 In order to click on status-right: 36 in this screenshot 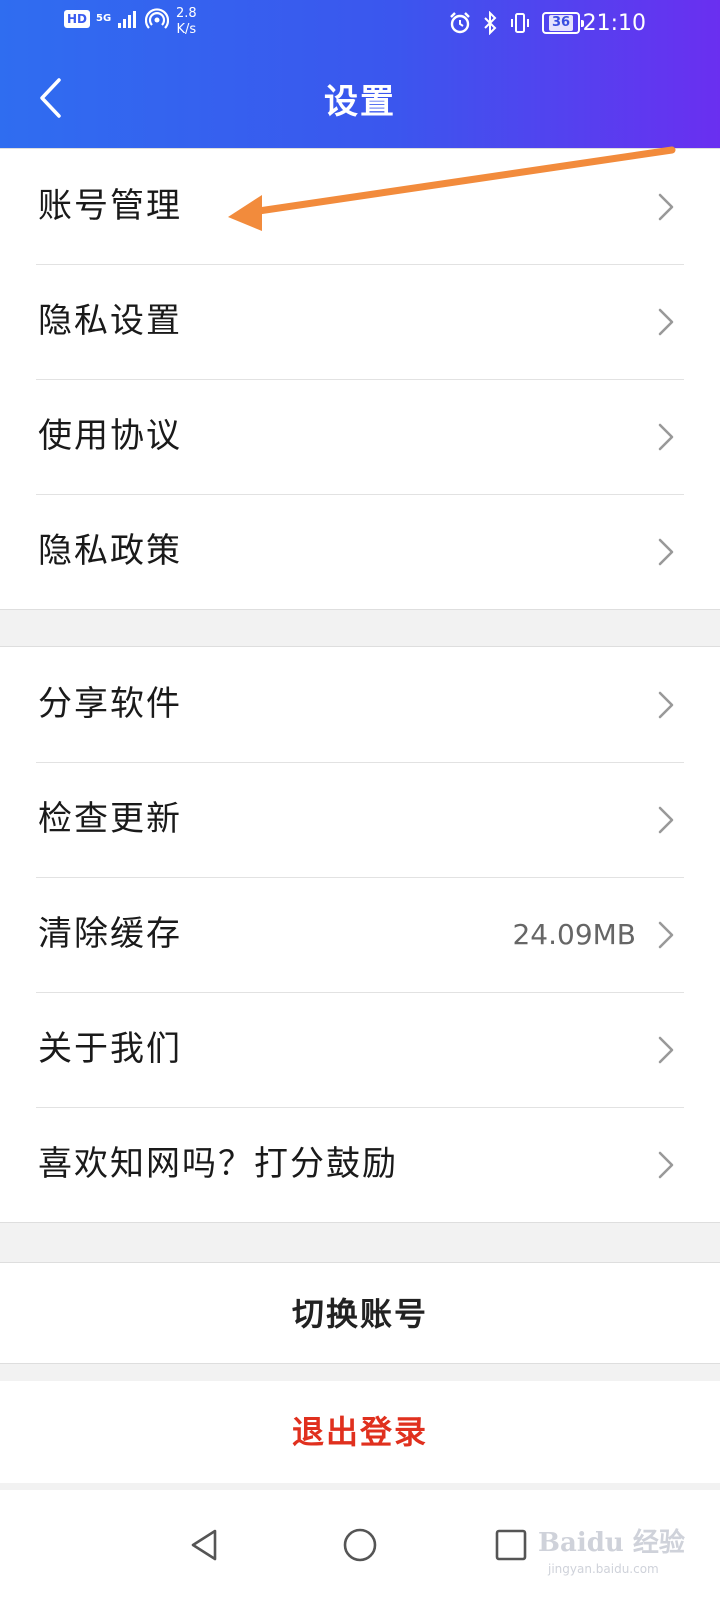, I will do `click(516, 23)`.